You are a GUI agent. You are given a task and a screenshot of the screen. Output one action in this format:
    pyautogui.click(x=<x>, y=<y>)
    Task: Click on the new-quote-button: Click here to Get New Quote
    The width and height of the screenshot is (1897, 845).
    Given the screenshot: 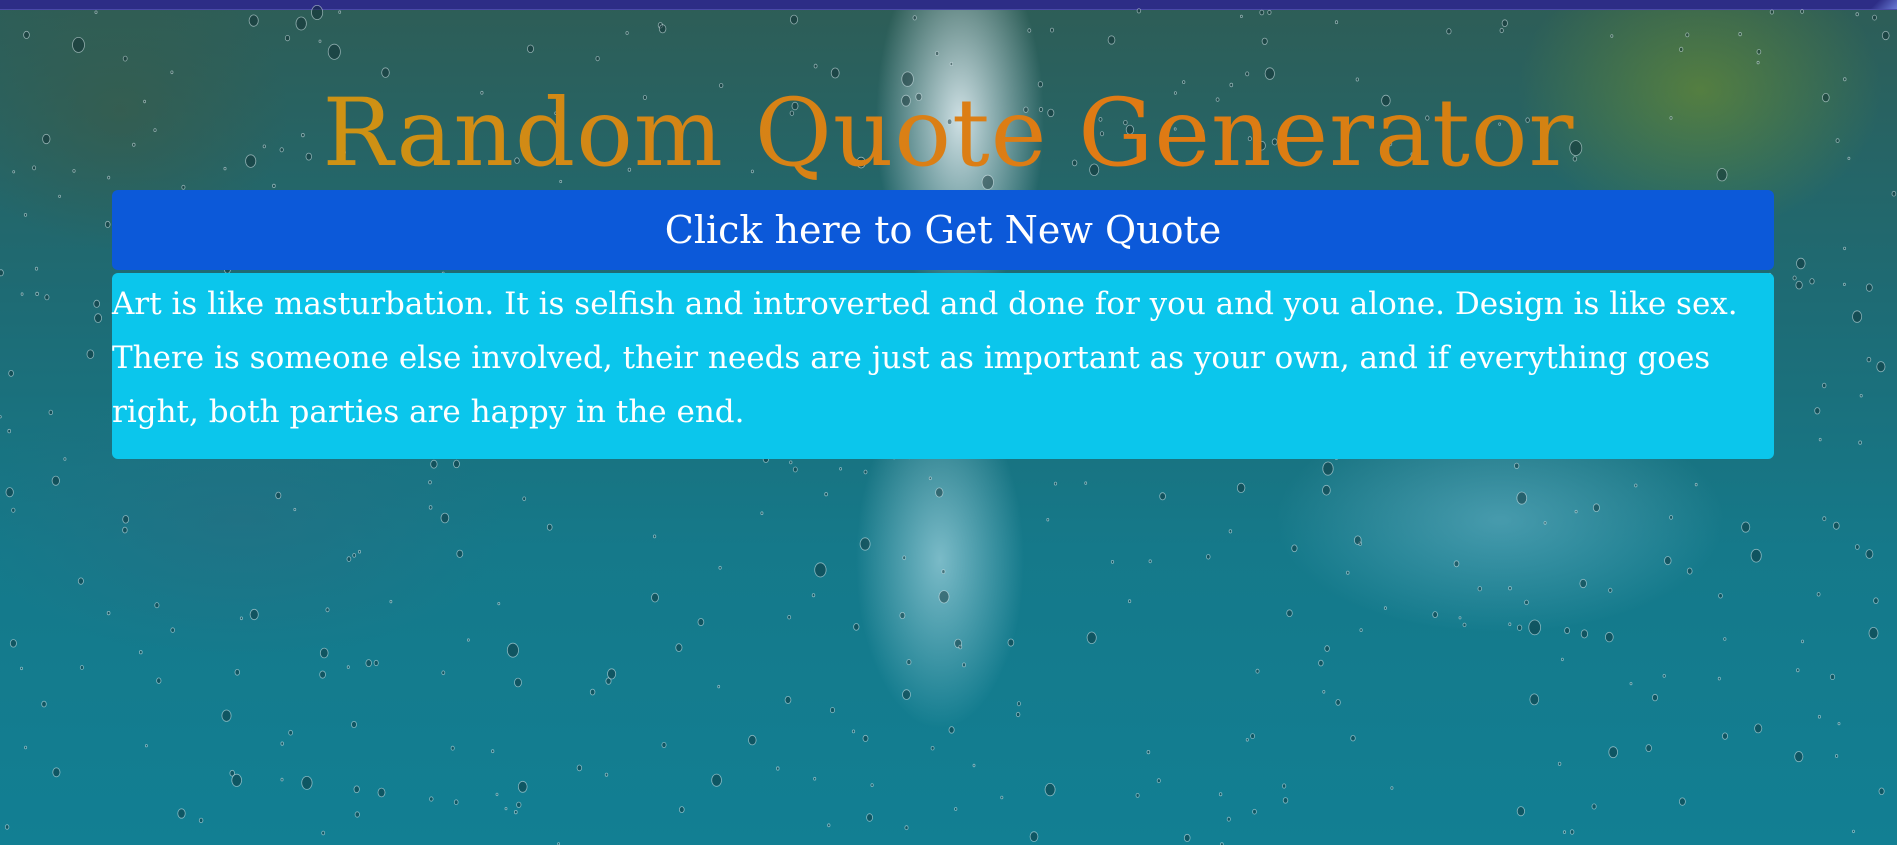 What is the action you would take?
    pyautogui.click(x=943, y=230)
    